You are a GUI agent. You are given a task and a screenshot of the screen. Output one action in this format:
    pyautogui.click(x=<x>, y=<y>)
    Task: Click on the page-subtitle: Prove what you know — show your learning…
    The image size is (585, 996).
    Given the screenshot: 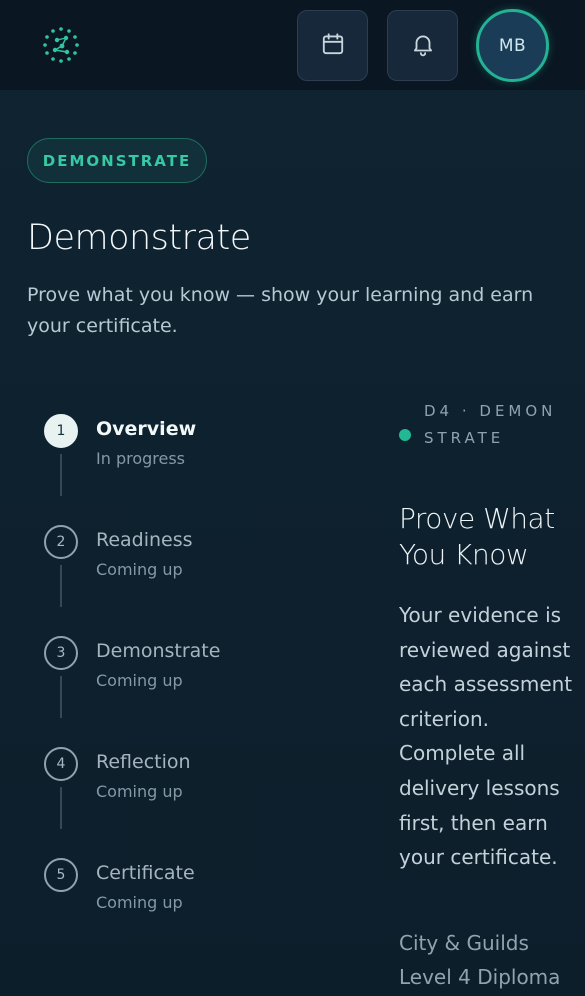 What is the action you would take?
    pyautogui.click(x=280, y=310)
    